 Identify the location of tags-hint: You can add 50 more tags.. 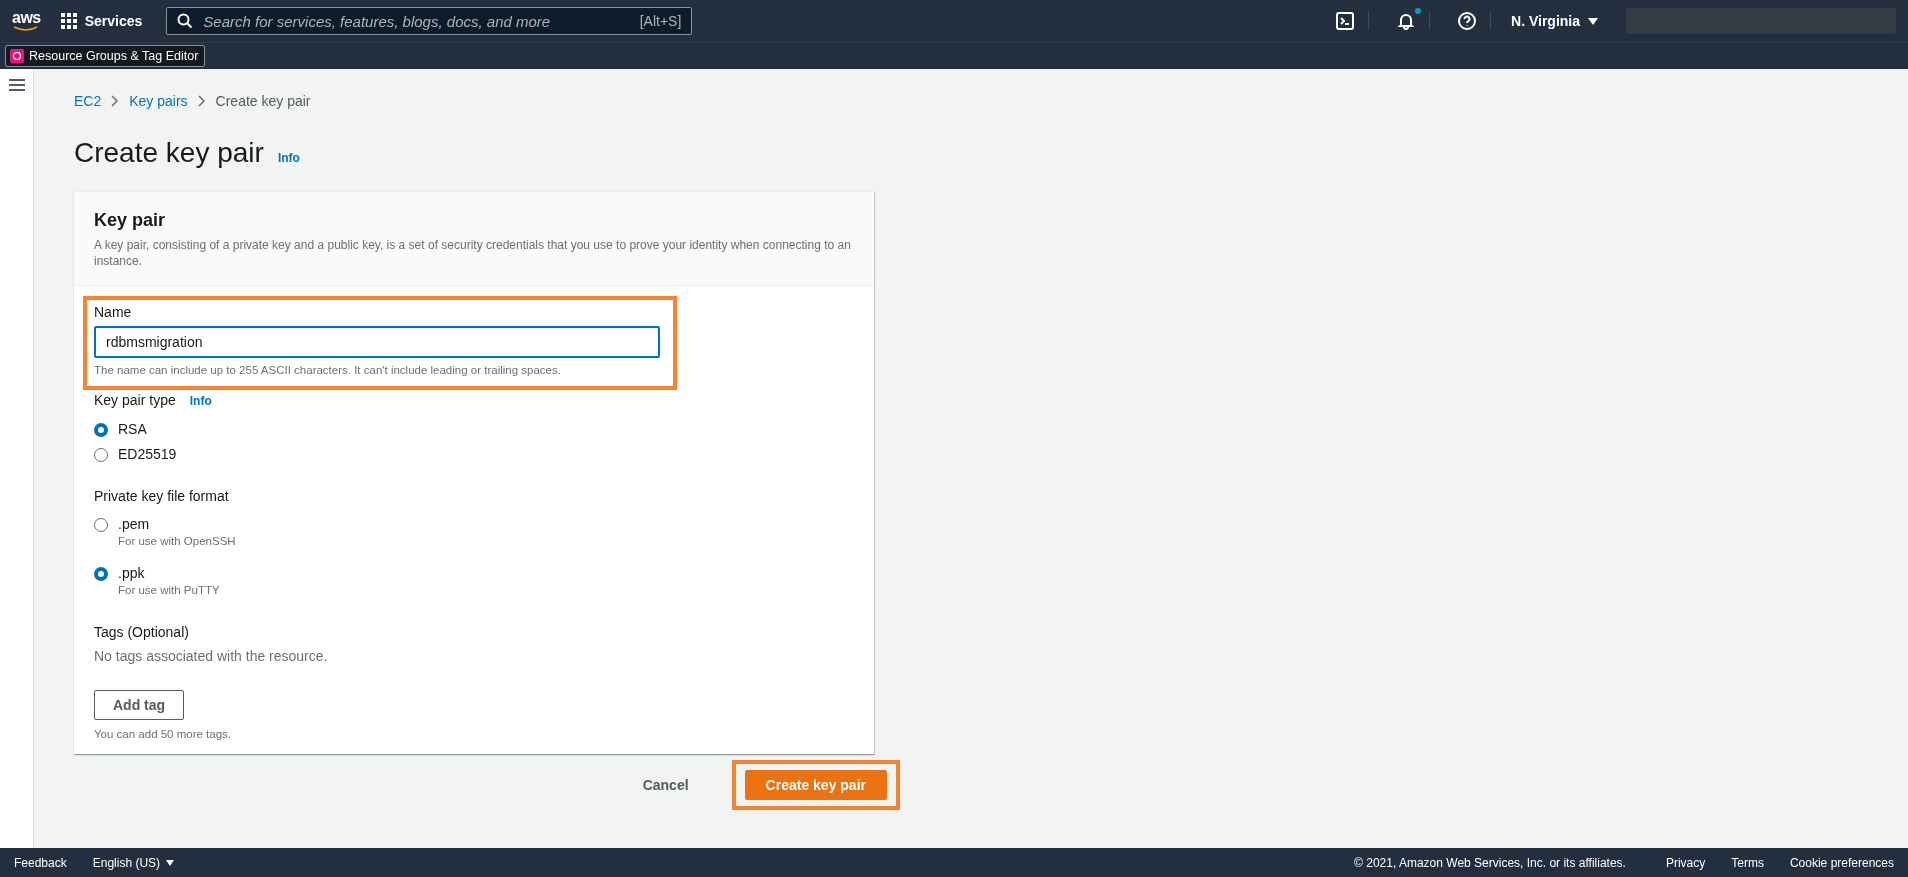
(163, 734).